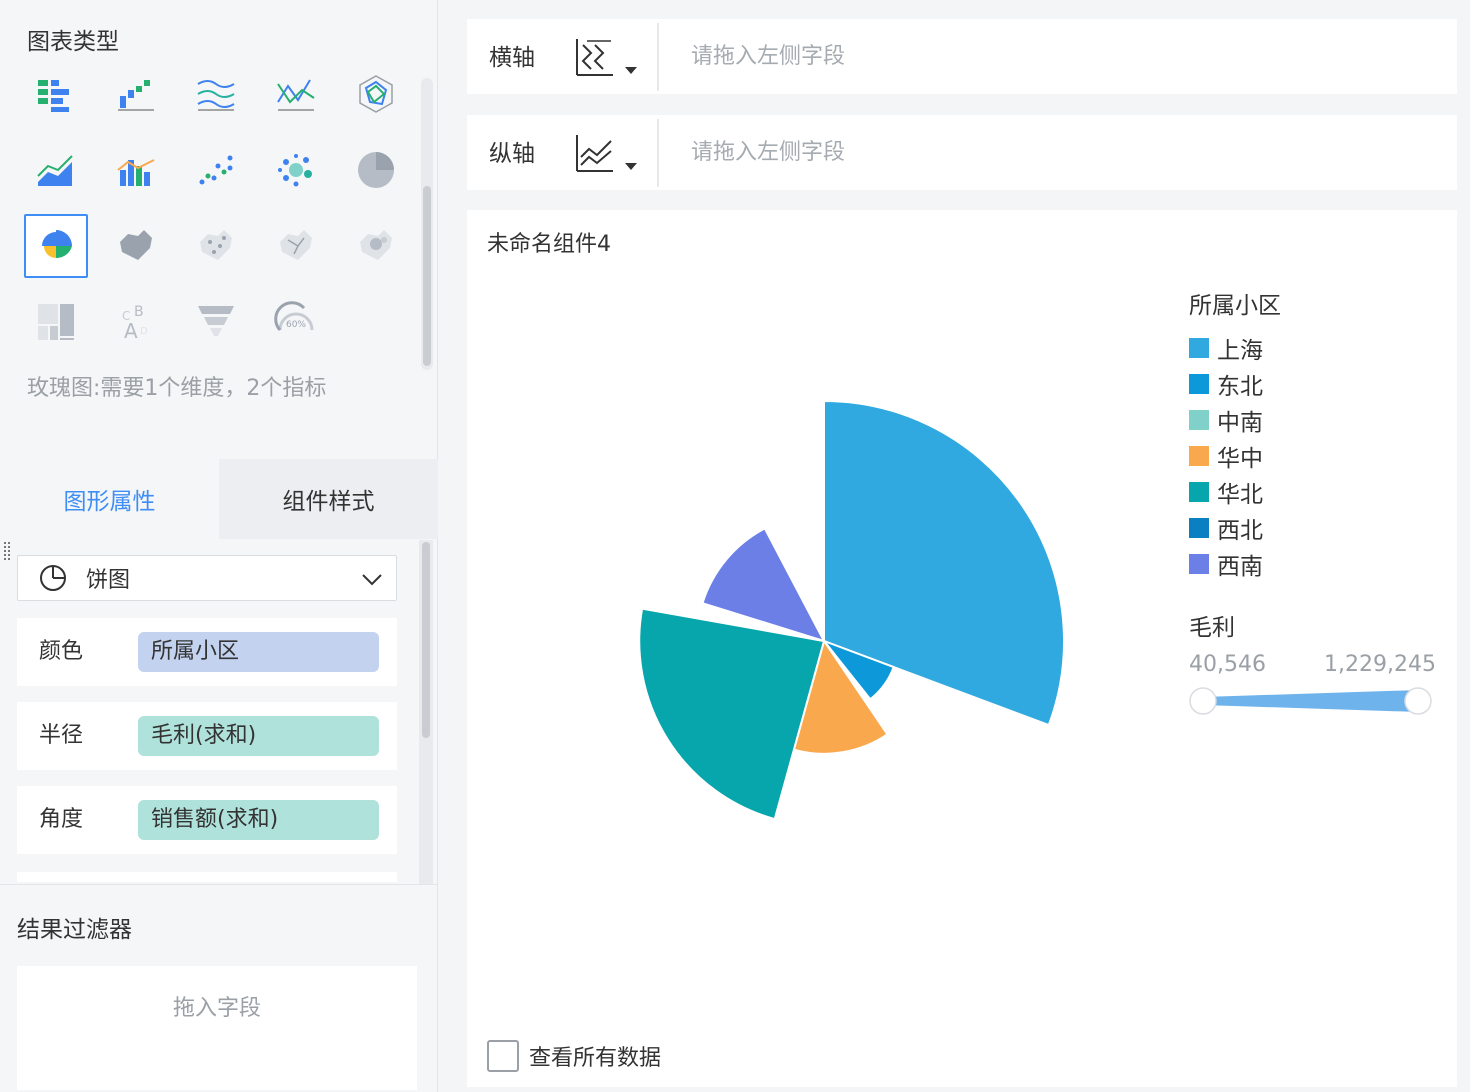  Describe the element at coordinates (61, 651) in the screenshot. I see `prop-name: 颜色` at that location.